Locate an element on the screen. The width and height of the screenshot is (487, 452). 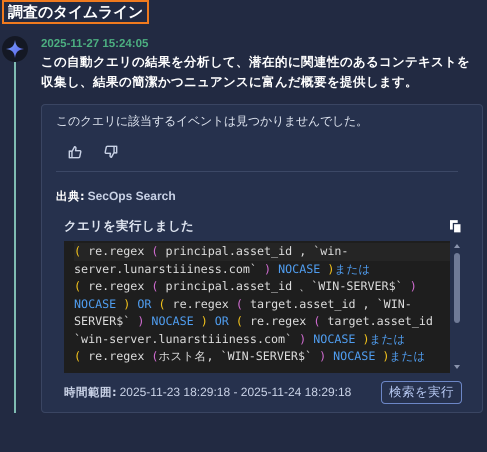
code-line: SERVER$` ) NOCASE ) OR ( re.regex ( target.asset_id is located at coordinates (254, 321).